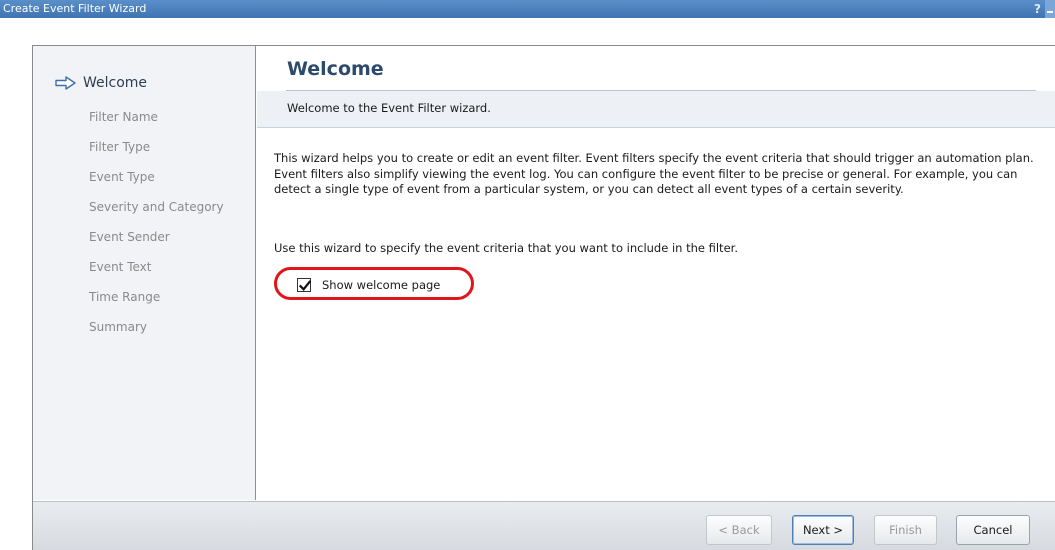  What do you see at coordinates (75, 8) in the screenshot?
I see `window-title: Create Event Filter Wizard` at bounding box center [75, 8].